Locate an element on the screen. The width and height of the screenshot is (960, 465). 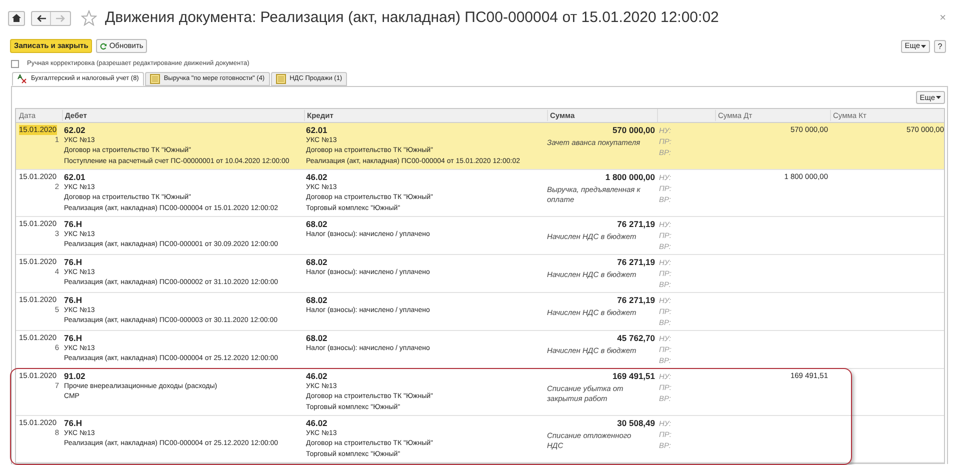
account-code: 62.02 is located at coordinates (75, 130).